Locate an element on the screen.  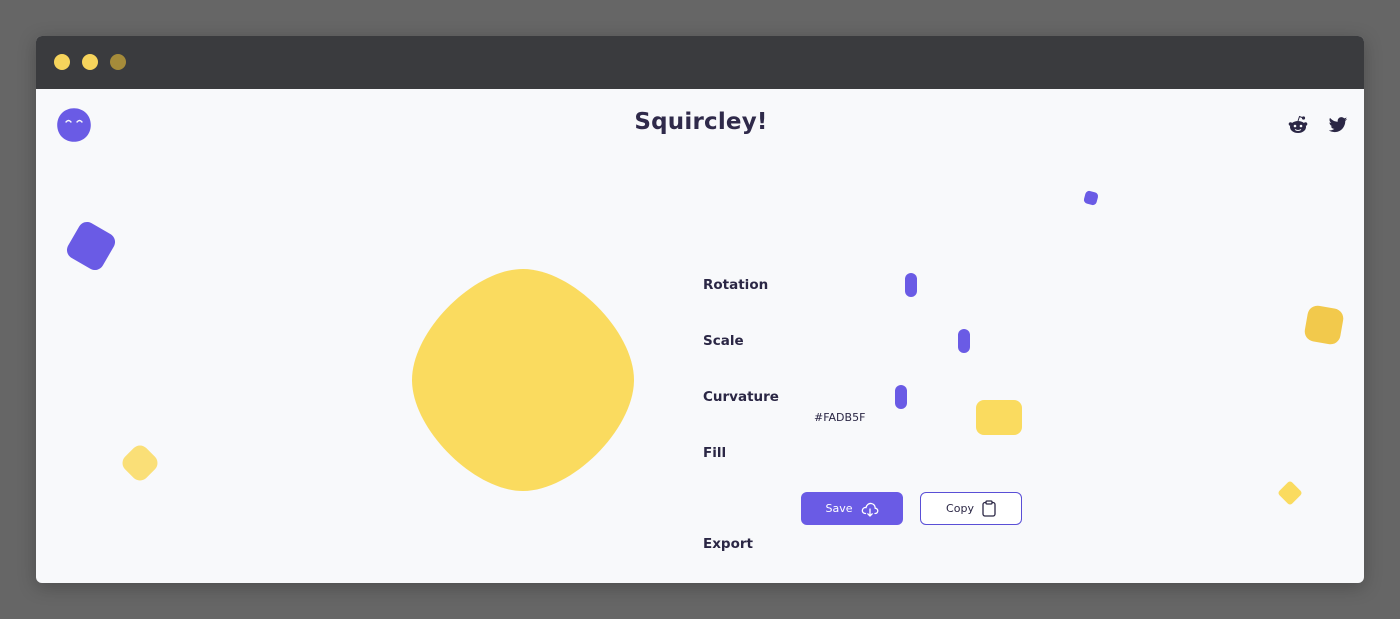
window-titlebar is located at coordinates (700, 62).